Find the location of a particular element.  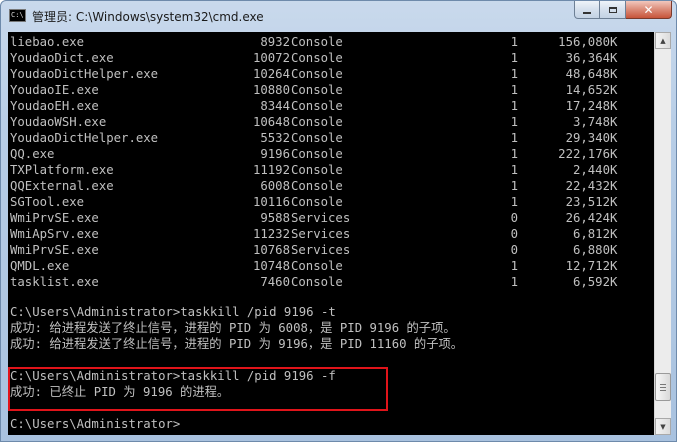

memory-usage: 29,340 is located at coordinates (587, 138).